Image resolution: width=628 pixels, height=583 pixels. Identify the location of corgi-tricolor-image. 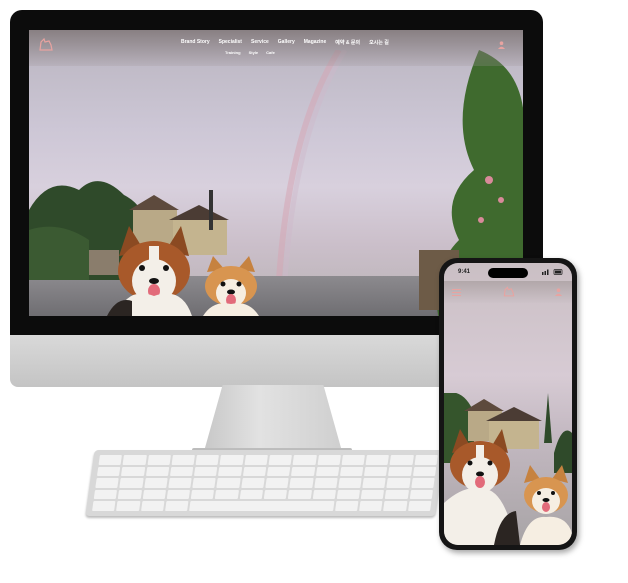
(149, 271).